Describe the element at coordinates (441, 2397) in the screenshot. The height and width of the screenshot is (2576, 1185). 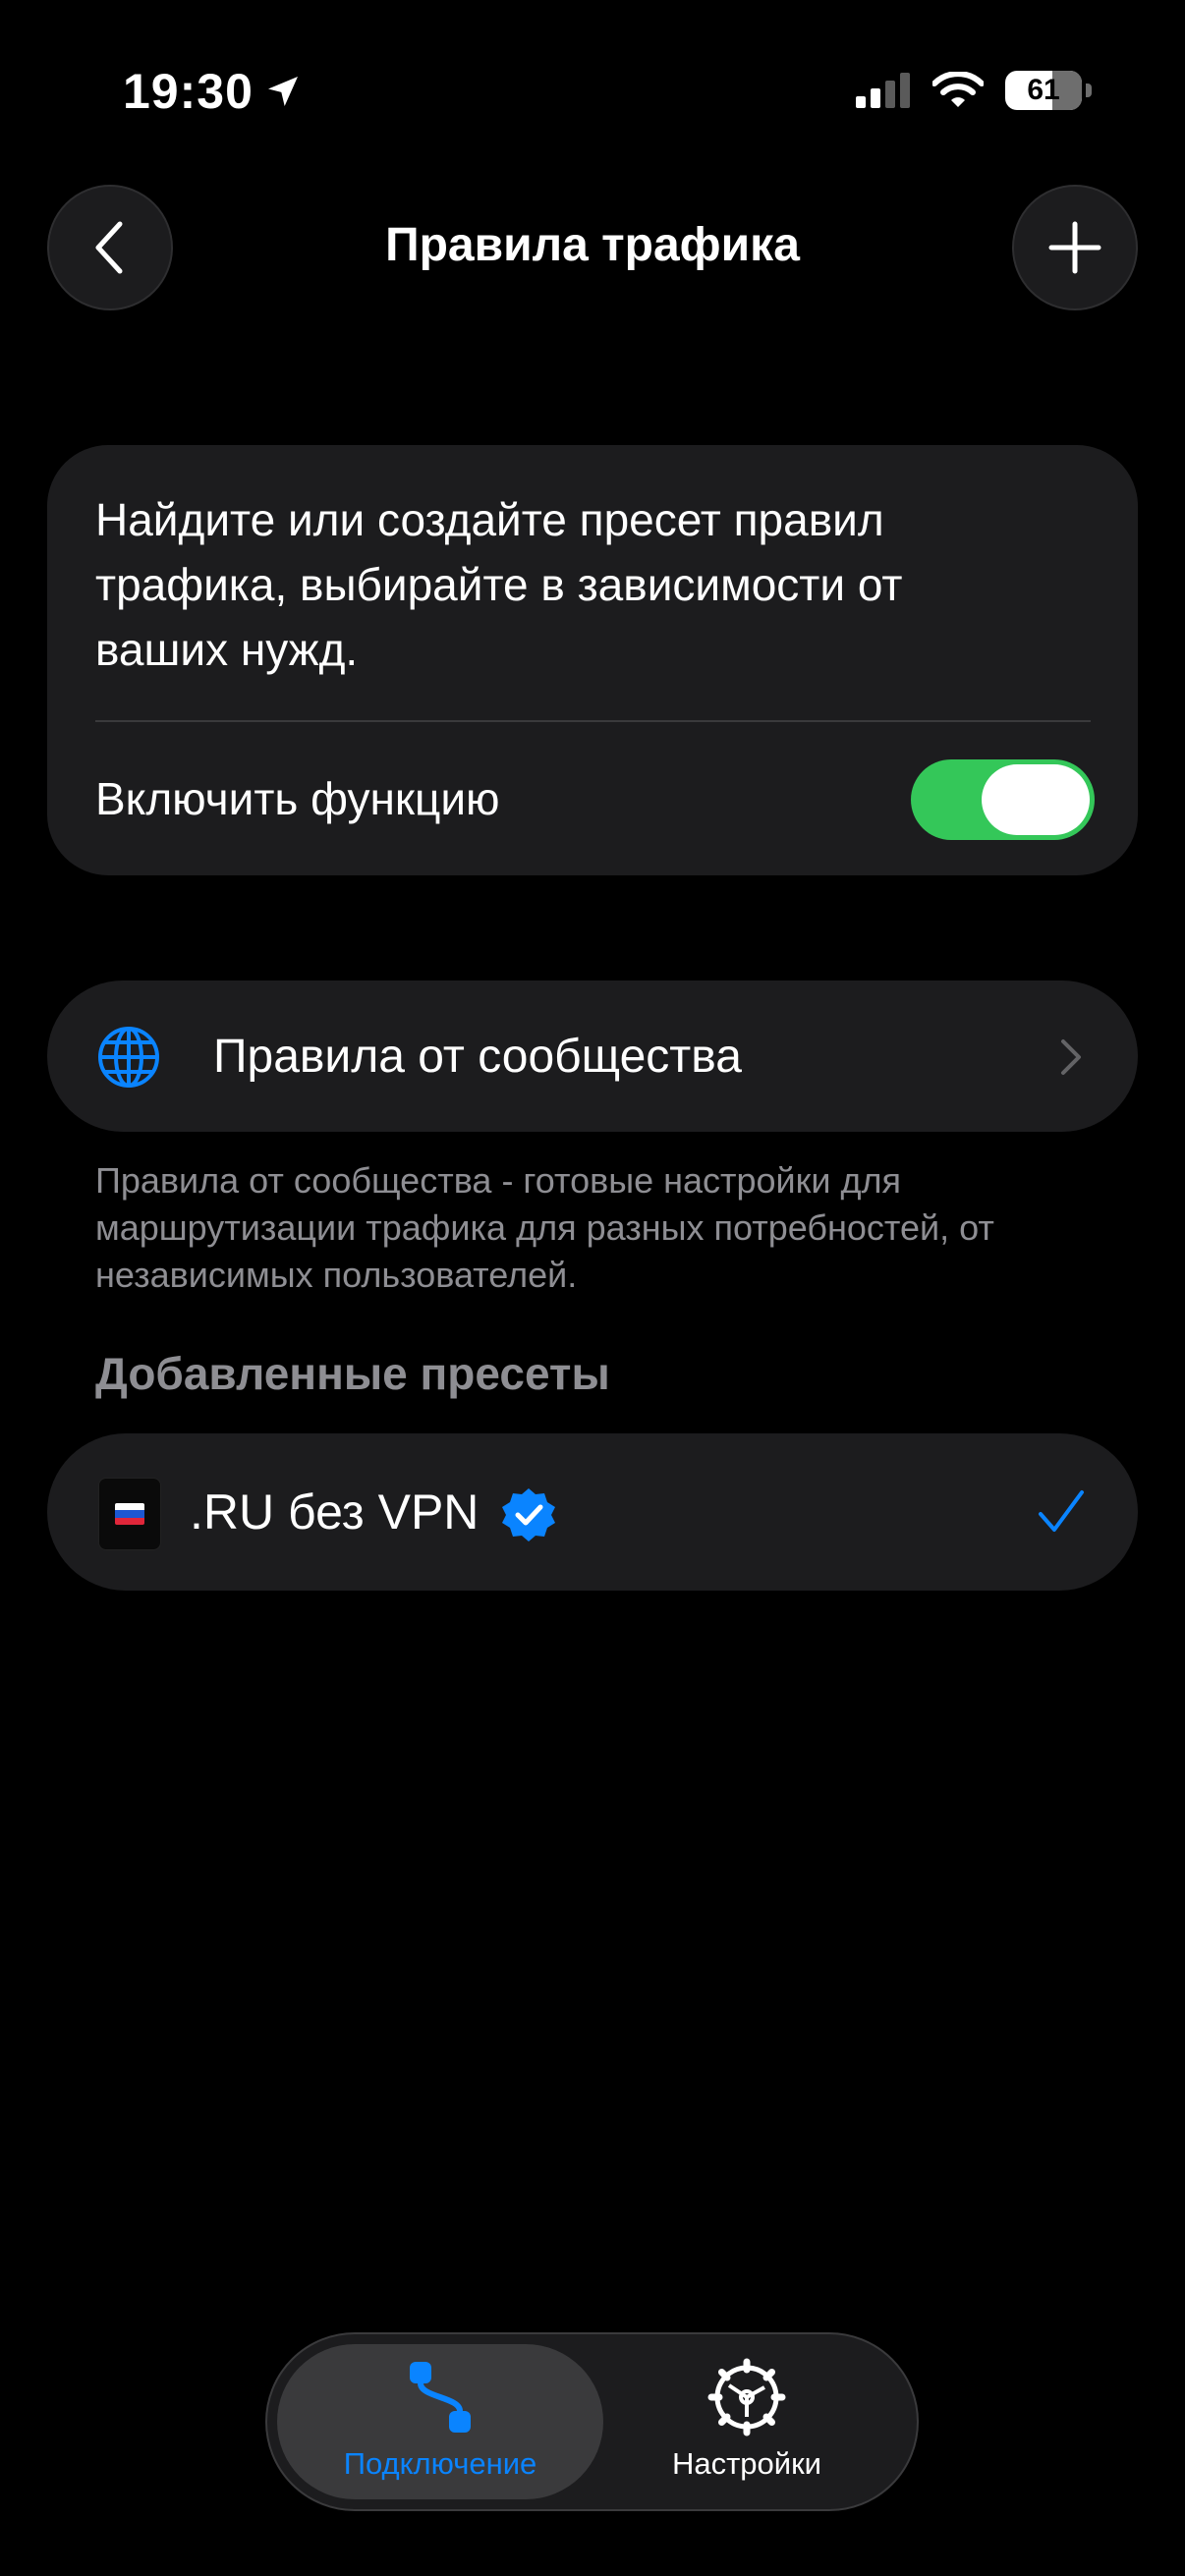
I see `route-icon` at that location.